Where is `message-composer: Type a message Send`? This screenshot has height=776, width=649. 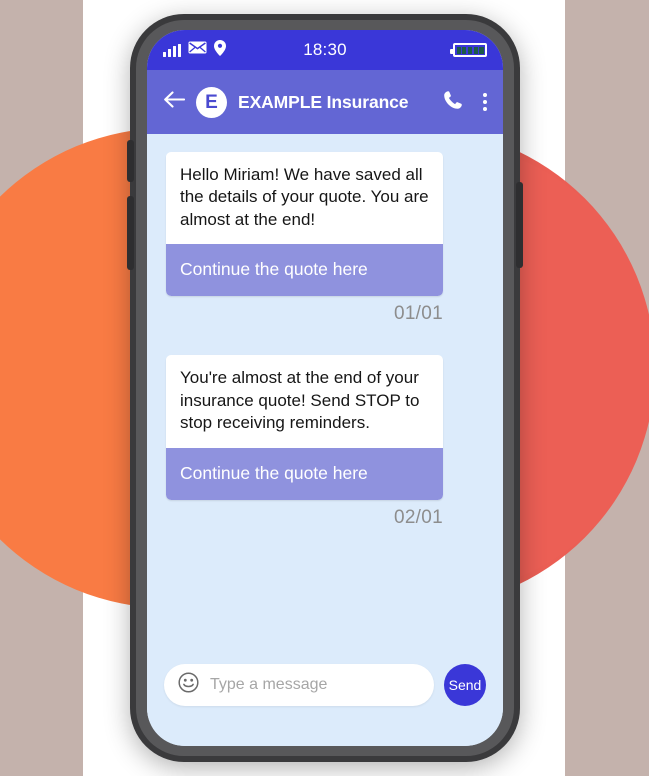 message-composer: Type a message Send is located at coordinates (325, 699).